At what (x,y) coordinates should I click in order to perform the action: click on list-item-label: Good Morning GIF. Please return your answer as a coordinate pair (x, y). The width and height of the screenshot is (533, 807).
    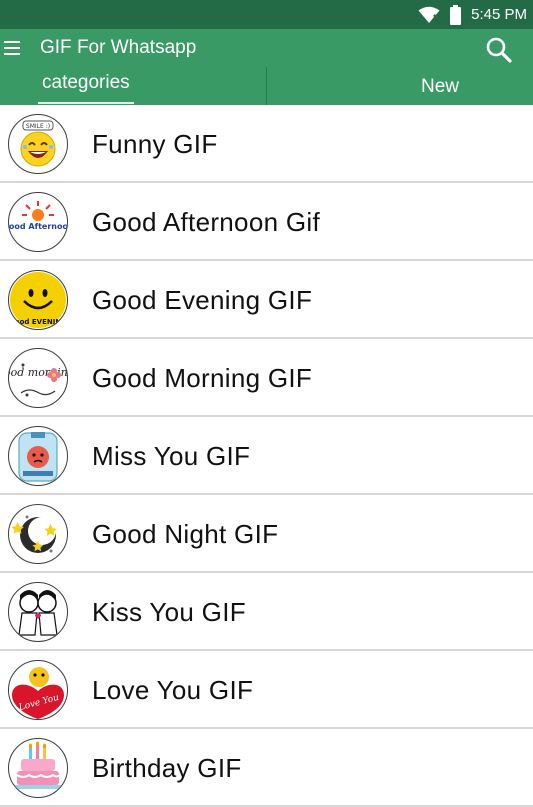
    Looking at the image, I should click on (202, 378).